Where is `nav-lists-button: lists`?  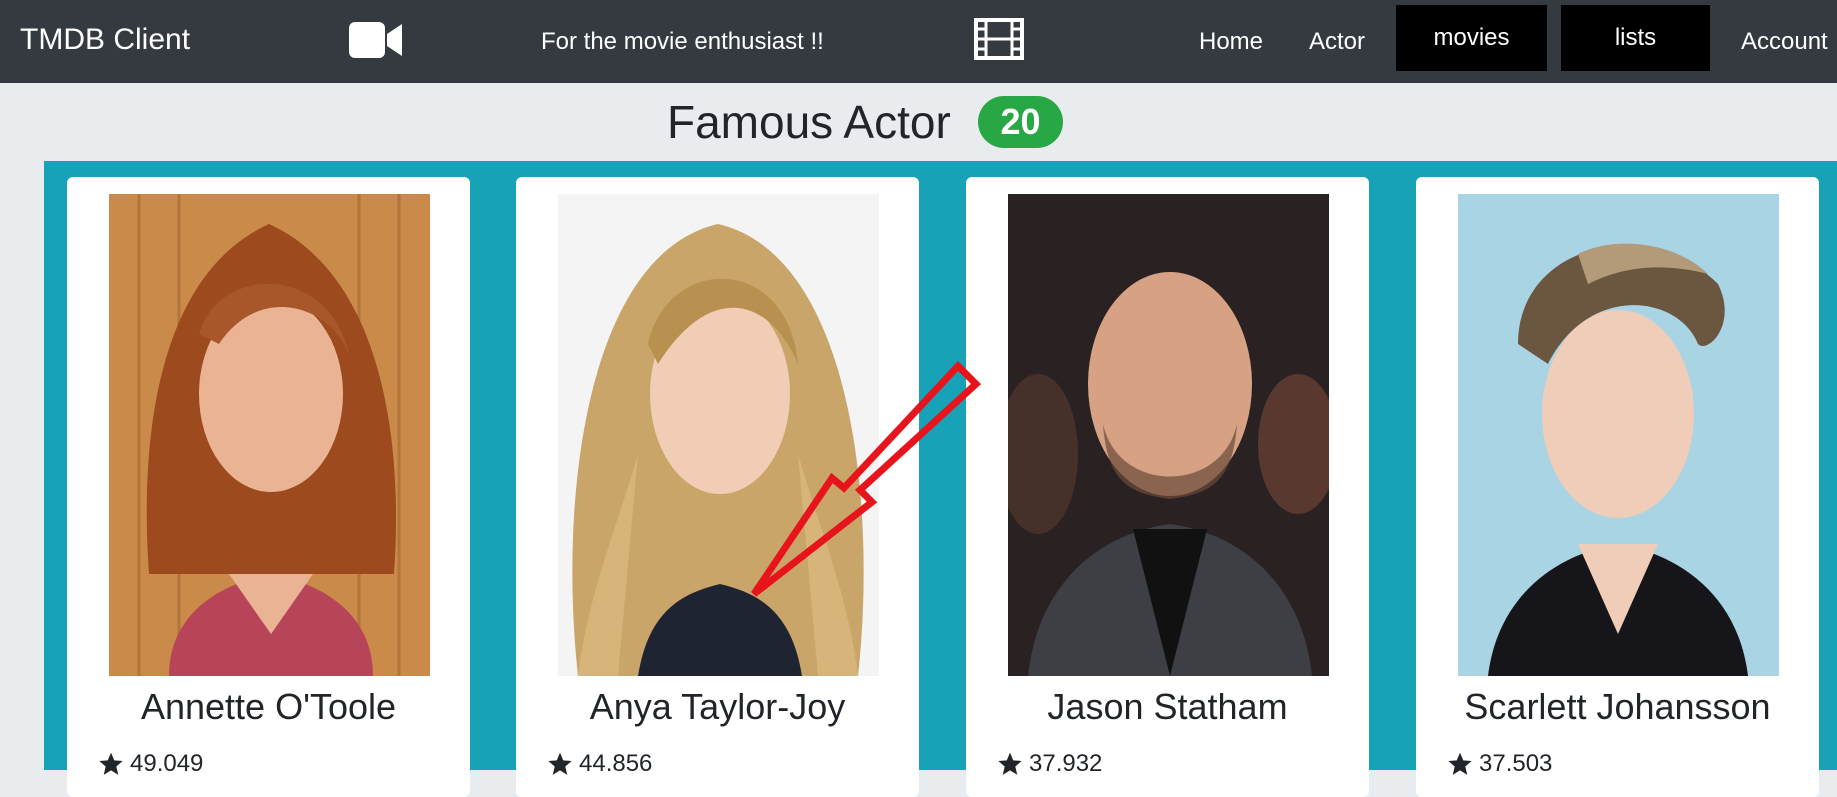 nav-lists-button: lists is located at coordinates (1635, 38).